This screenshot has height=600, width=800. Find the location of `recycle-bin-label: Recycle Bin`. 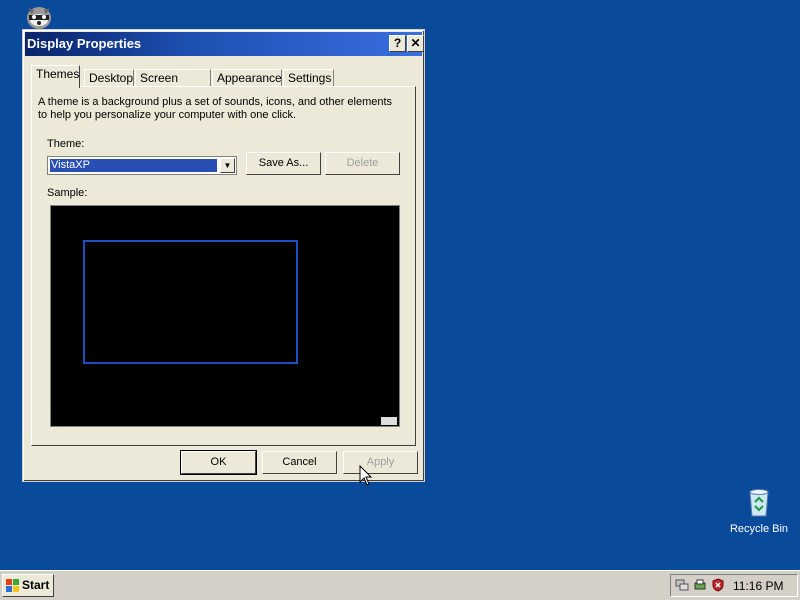

recycle-bin-label: Recycle Bin is located at coordinates (759, 529).